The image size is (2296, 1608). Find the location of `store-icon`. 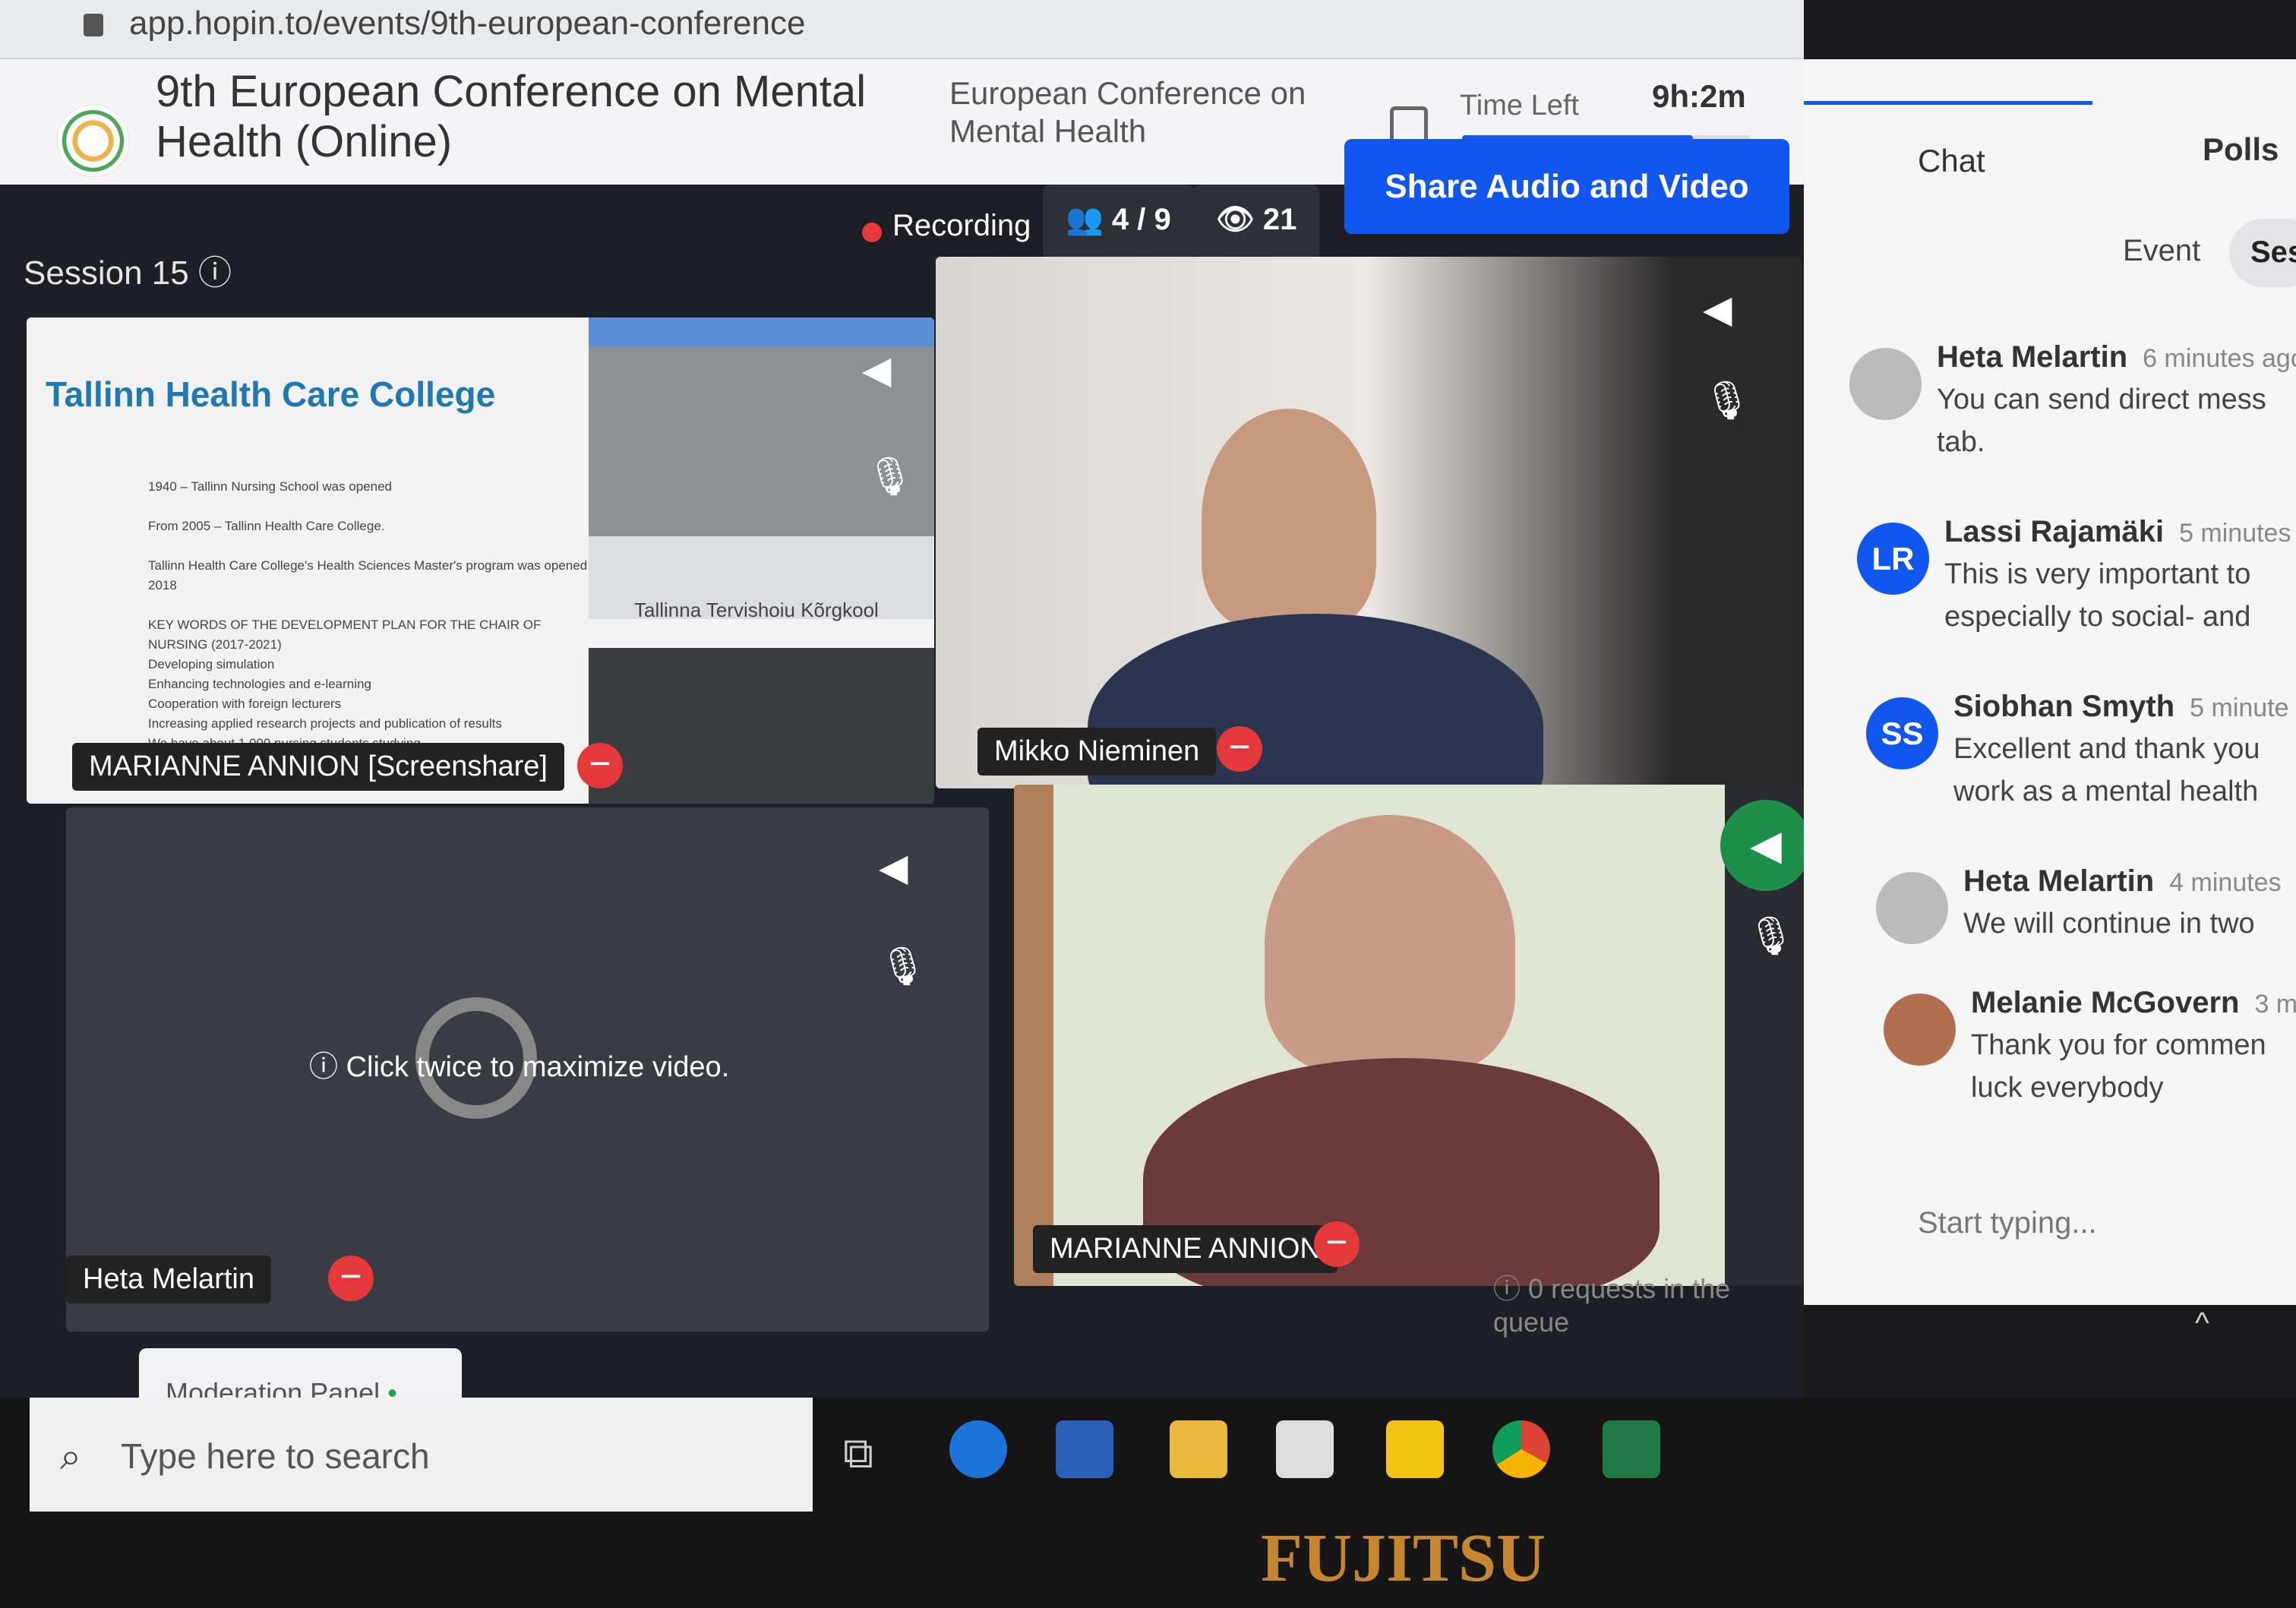

store-icon is located at coordinates (1305, 1449).